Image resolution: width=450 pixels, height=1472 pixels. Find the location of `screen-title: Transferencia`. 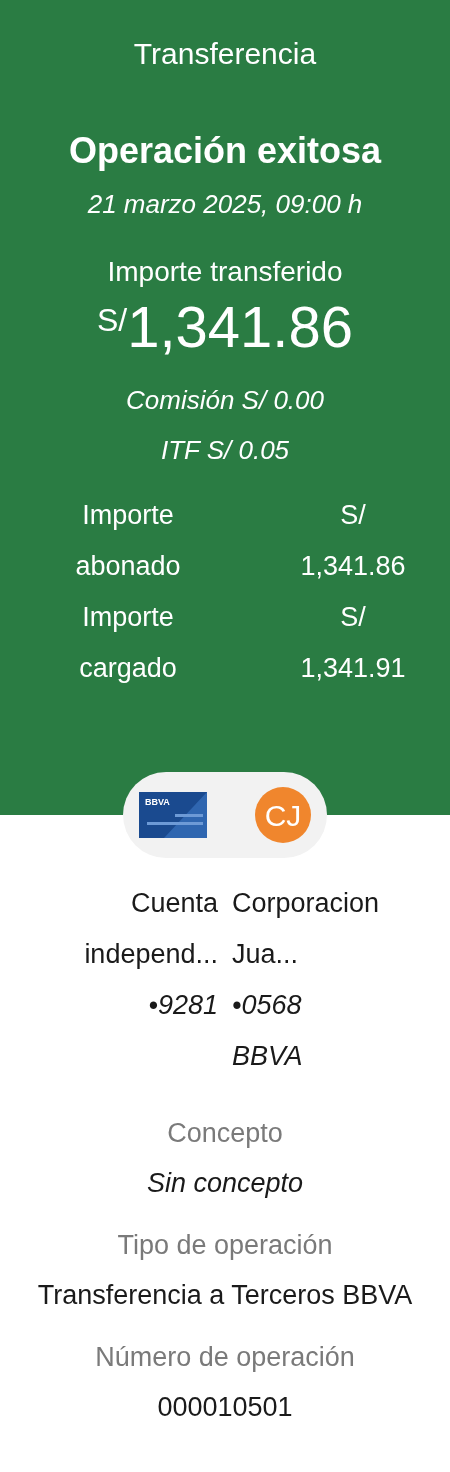

screen-title: Transferencia is located at coordinates (225, 54).